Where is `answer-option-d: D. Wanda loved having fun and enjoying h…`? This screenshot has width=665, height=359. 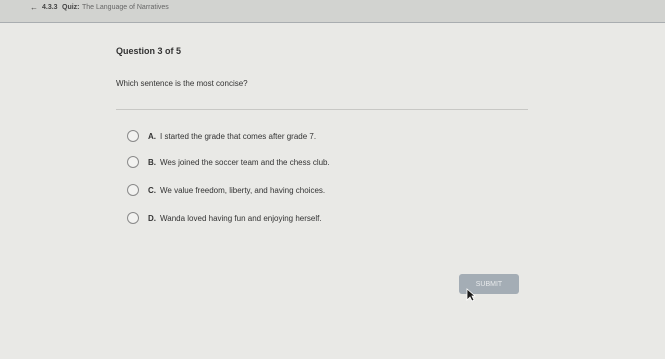 answer-option-d: D. Wanda loved having fun and enjoying h… is located at coordinates (224, 218).